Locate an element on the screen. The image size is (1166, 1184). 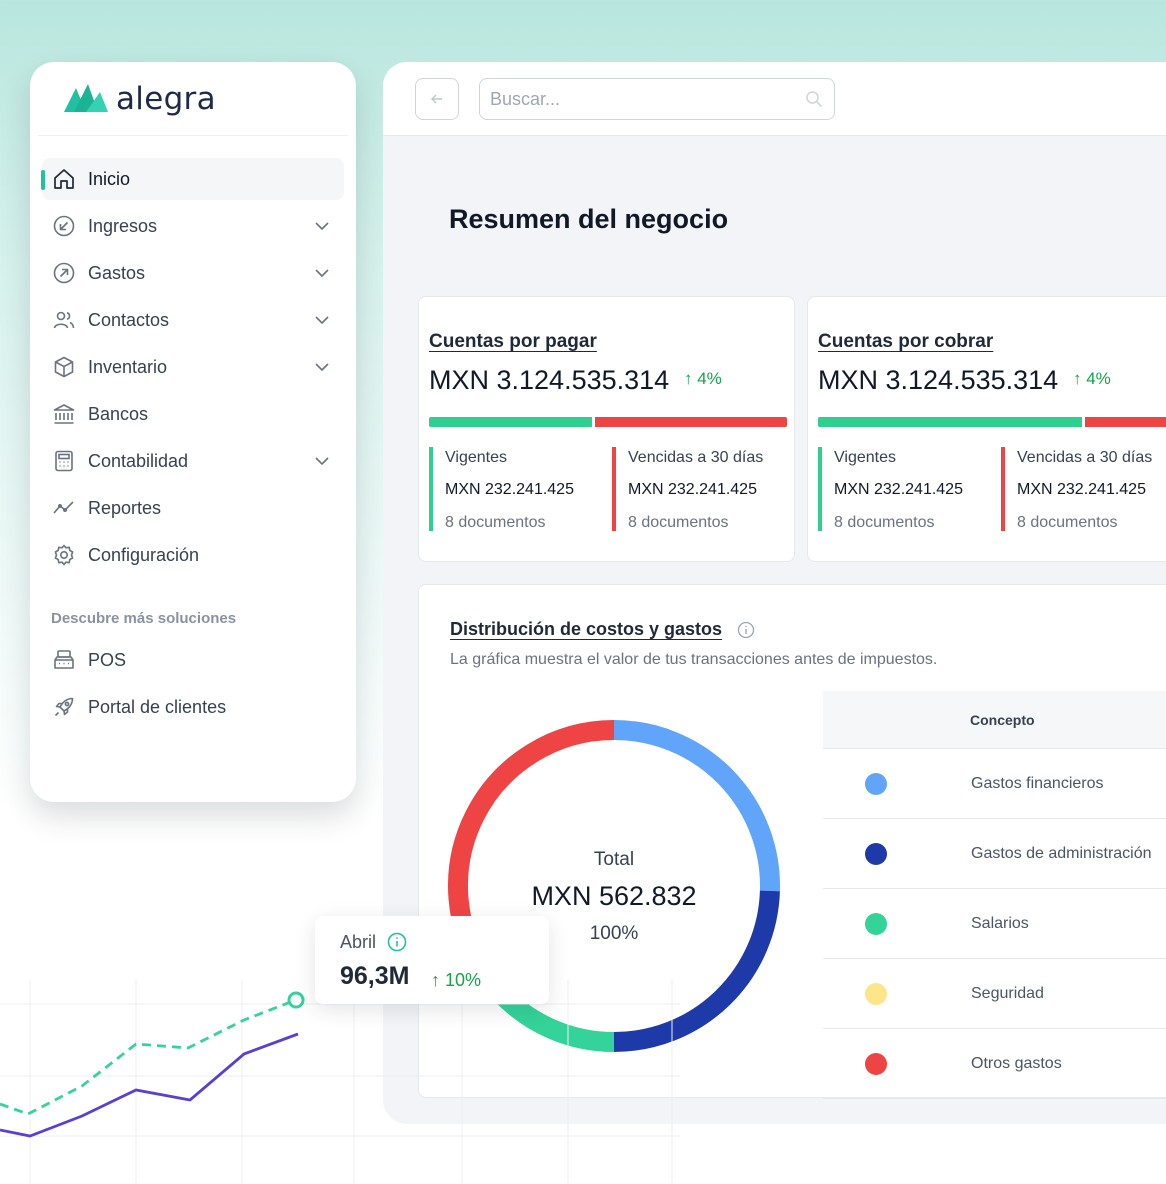
trend-solid-series is located at coordinates (149, 1085).